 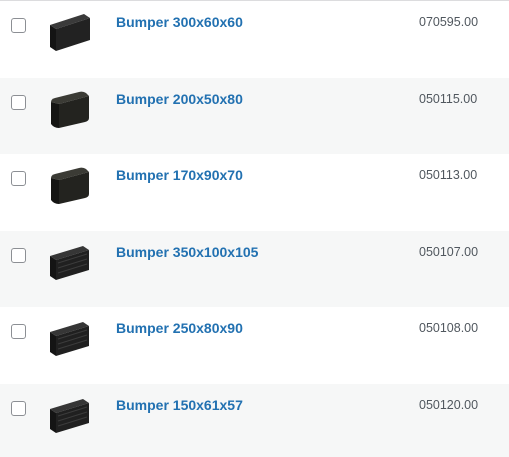 I want to click on product-sku: 070595.00, so click(x=449, y=22).